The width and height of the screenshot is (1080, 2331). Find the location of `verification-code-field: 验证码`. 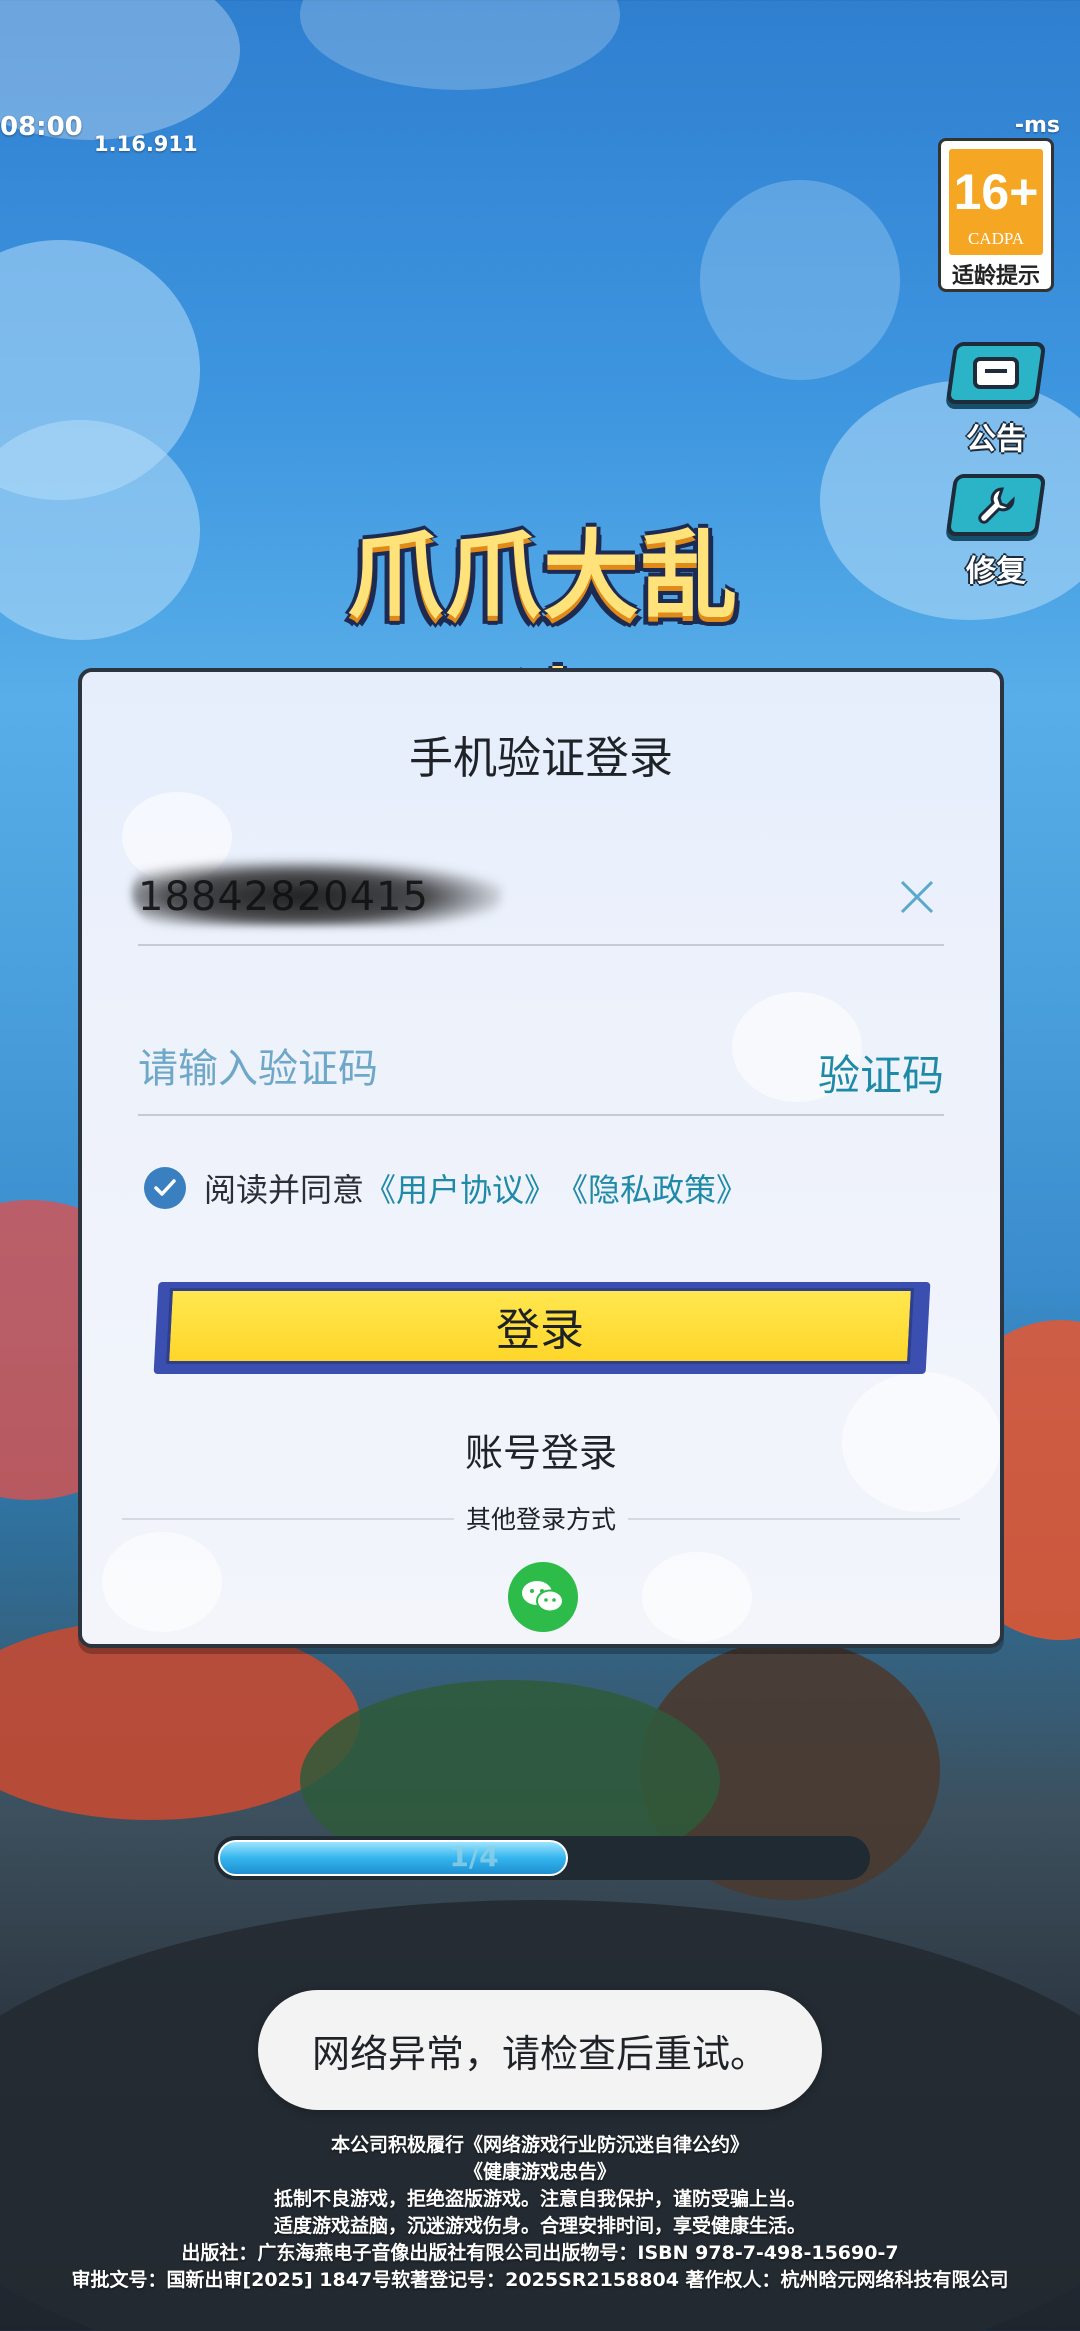

verification-code-field: 验证码 is located at coordinates (541, 1074).